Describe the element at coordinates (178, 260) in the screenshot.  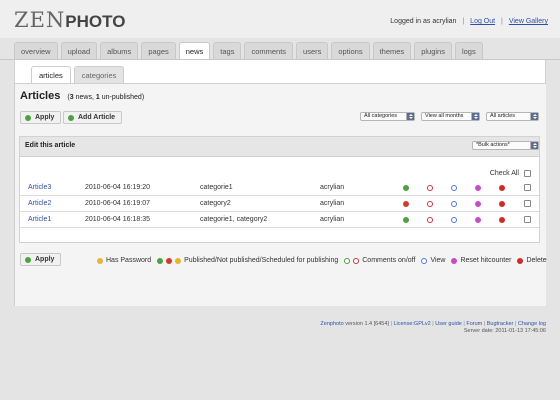
I see `scheduled-icon` at that location.